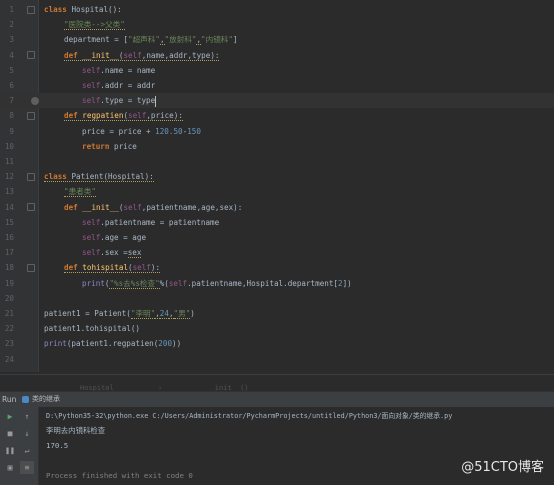 The height and width of the screenshot is (485, 554). What do you see at coordinates (277, 191) in the screenshot?
I see `code-line: 13 "患者类"` at bounding box center [277, 191].